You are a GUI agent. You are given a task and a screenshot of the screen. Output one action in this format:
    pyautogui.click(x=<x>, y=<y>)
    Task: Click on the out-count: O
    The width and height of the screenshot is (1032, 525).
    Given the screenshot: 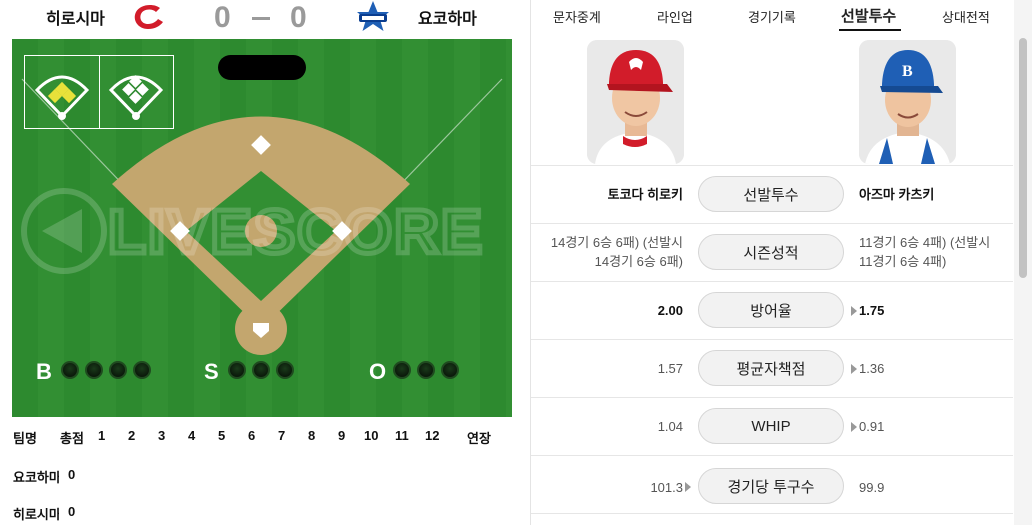 What is the action you would take?
    pyautogui.click(x=419, y=371)
    